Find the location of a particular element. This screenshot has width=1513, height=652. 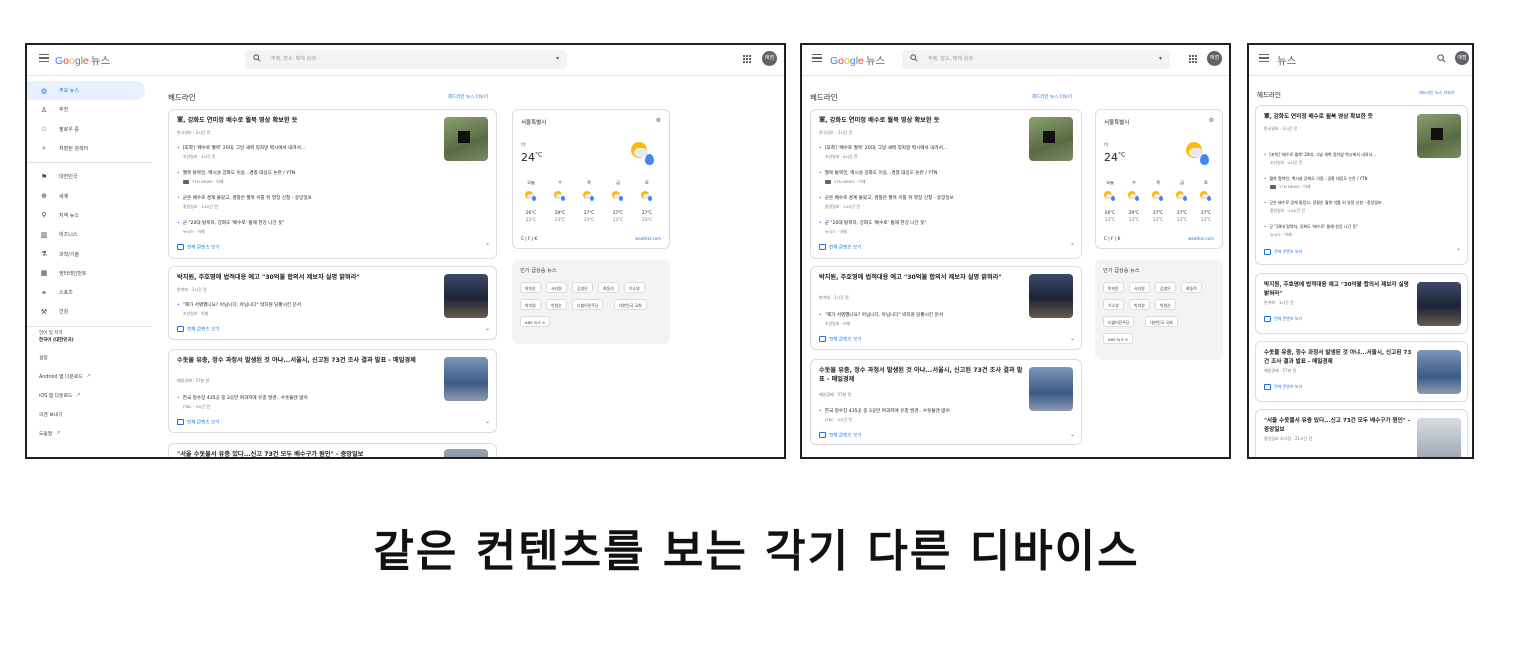

sidebar-item-for-you: ♙ 추천 is located at coordinates (89, 109).